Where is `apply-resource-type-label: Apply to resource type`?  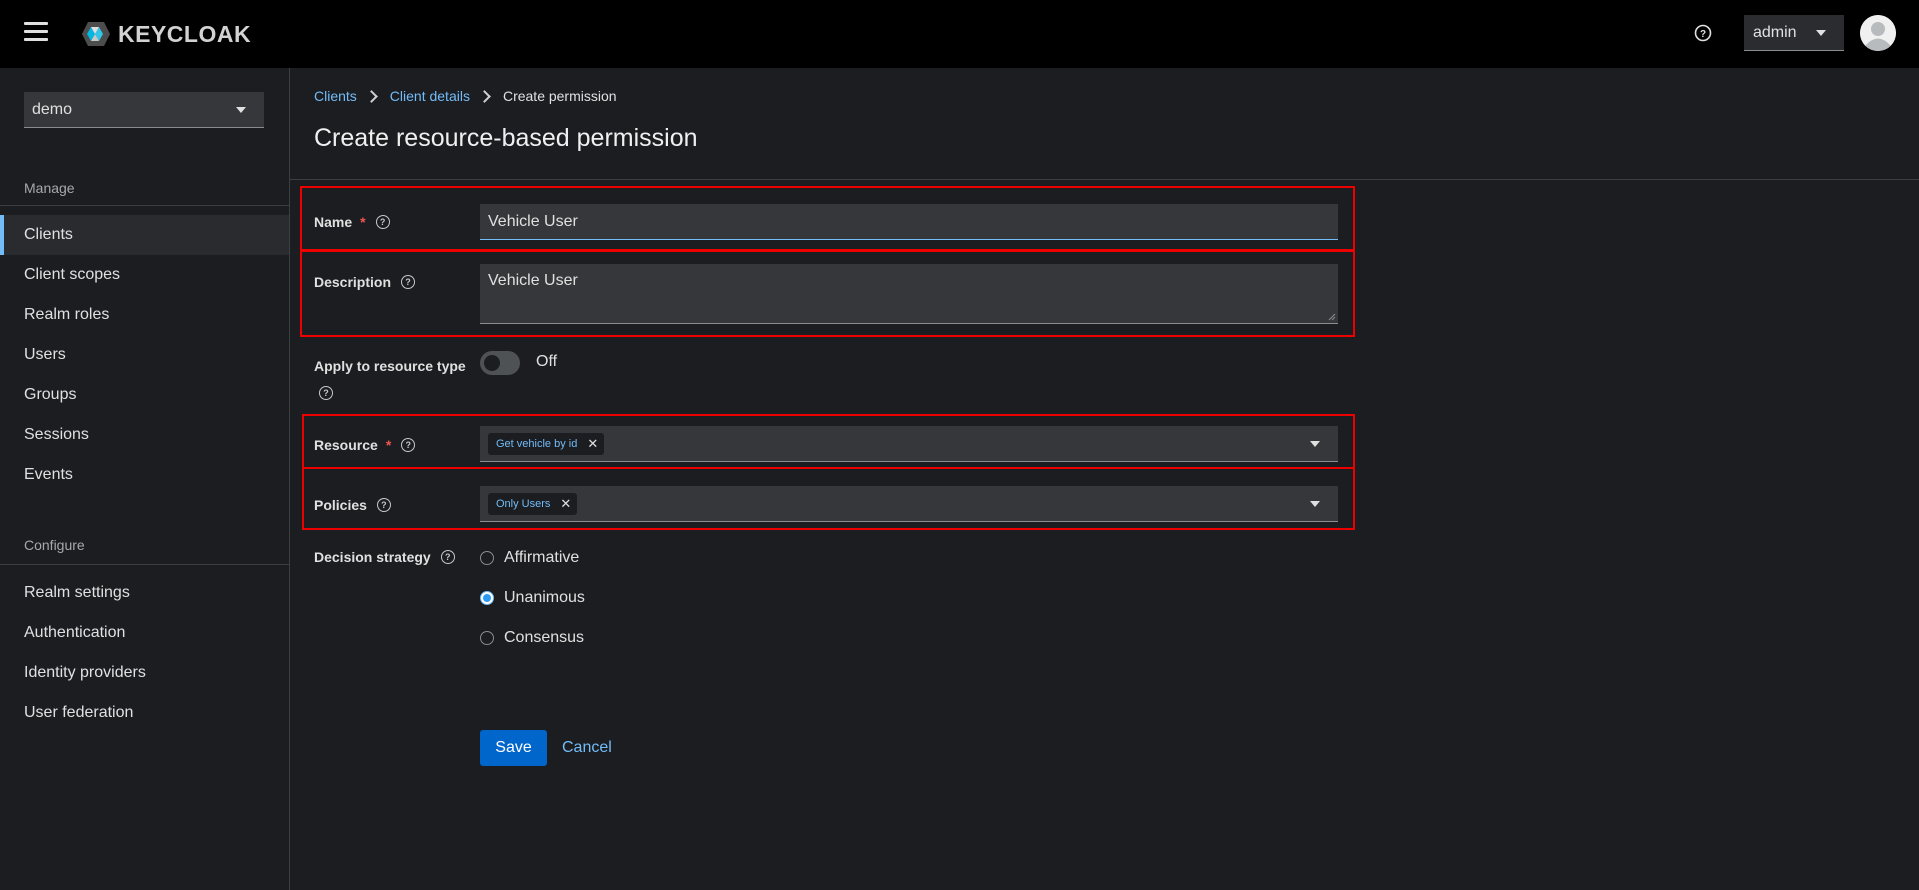
apply-resource-type-label: Apply to resource type is located at coordinates (390, 366).